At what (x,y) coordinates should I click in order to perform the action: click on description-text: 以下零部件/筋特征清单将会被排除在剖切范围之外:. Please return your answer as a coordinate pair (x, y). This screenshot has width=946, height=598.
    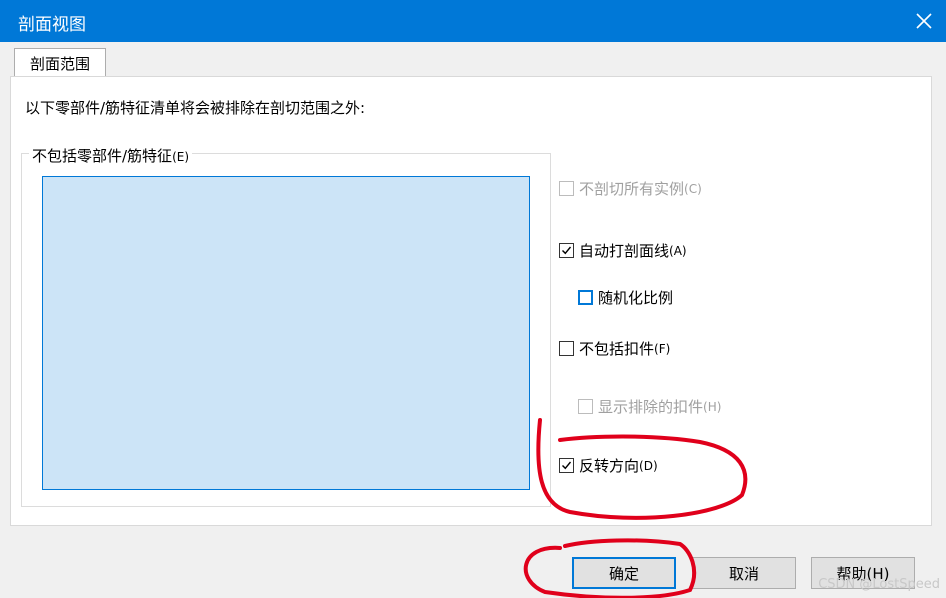
    Looking at the image, I should click on (195, 108).